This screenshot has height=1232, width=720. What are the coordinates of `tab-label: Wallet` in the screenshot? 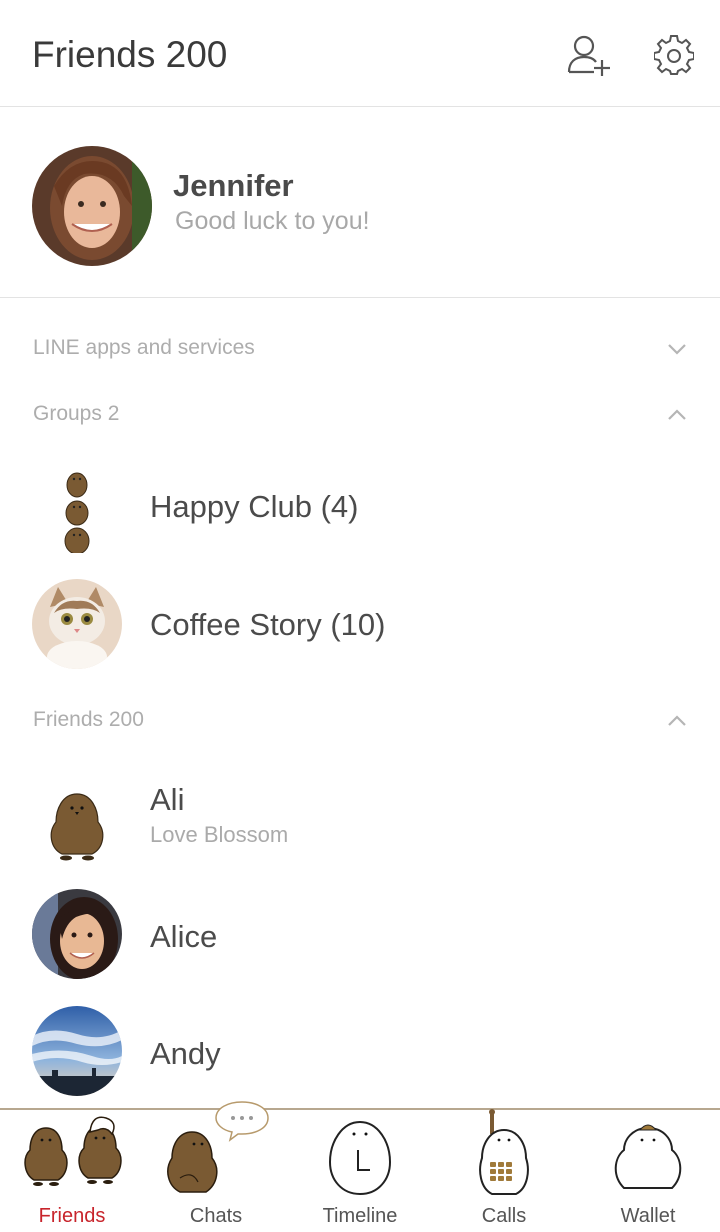 It's located at (648, 1216).